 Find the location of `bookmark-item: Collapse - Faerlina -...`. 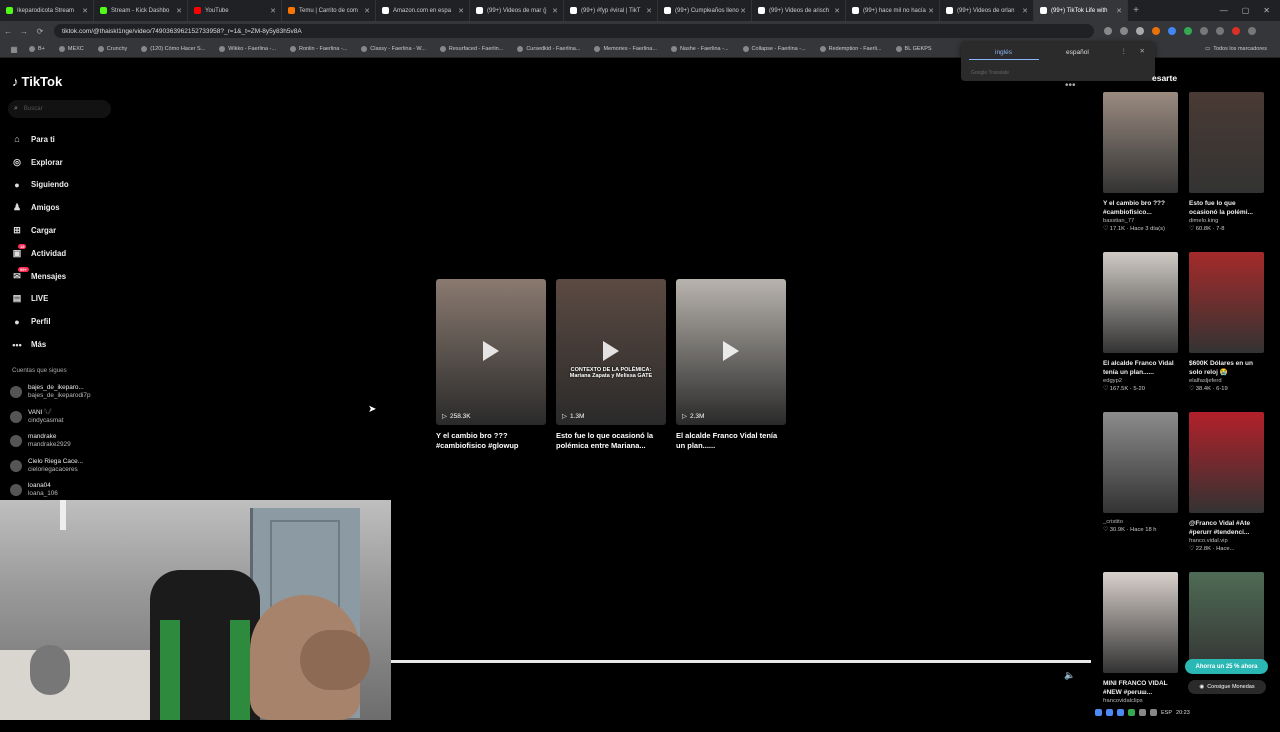

bookmark-item: Collapse - Faerlina -... is located at coordinates (774, 49).